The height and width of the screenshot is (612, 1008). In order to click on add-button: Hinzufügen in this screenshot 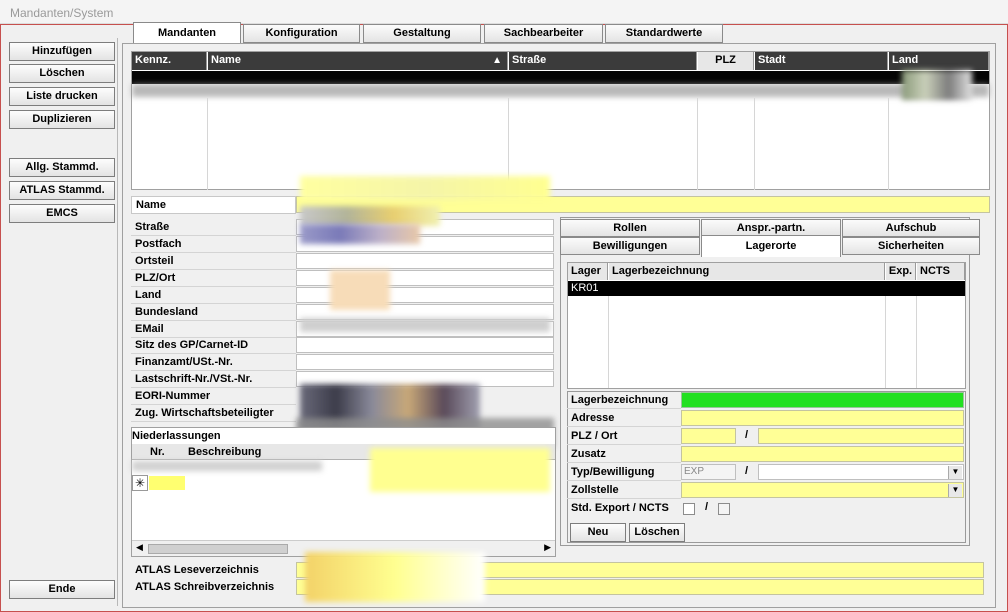, I will do `click(62, 51)`.